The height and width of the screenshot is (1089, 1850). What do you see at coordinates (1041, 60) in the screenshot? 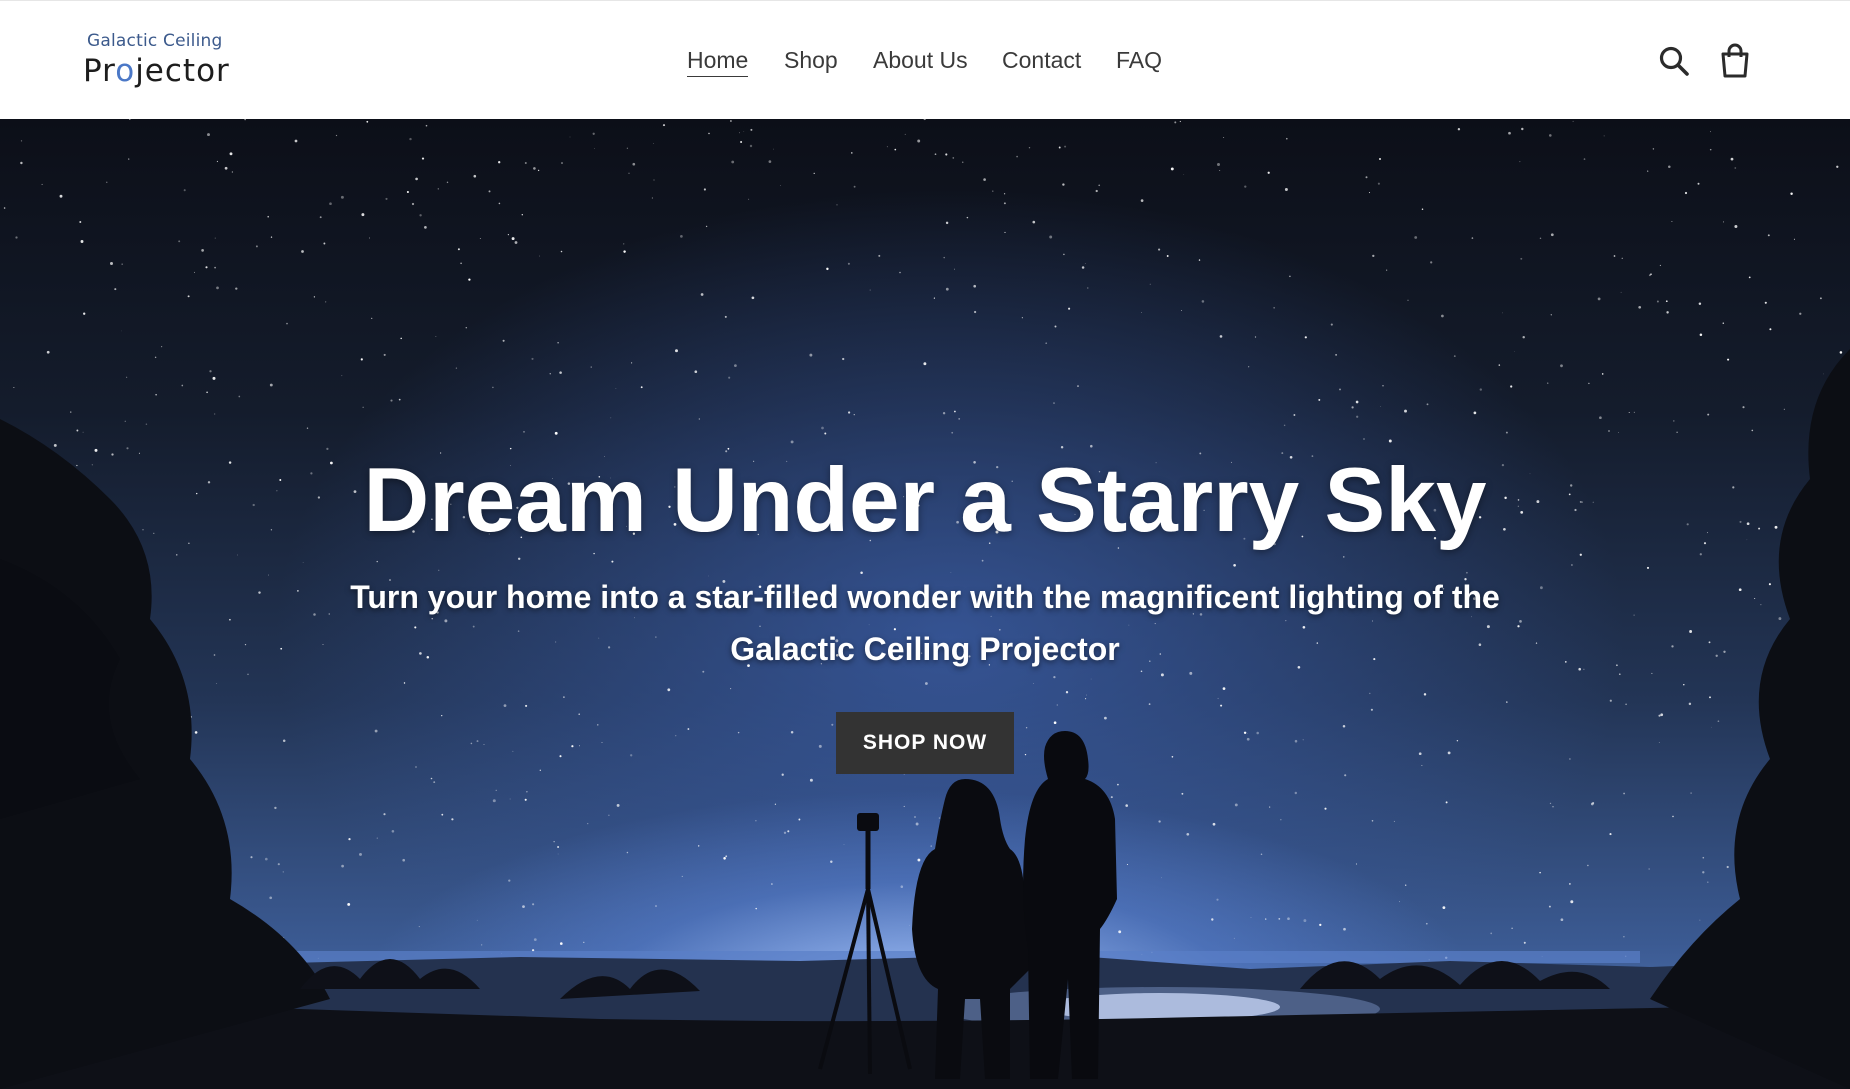
I see `nav-contact: Contact` at bounding box center [1041, 60].